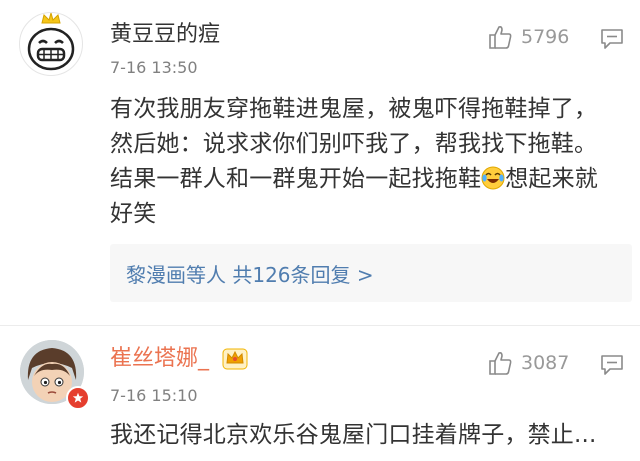  I want to click on verified-badge, so click(78, 398).